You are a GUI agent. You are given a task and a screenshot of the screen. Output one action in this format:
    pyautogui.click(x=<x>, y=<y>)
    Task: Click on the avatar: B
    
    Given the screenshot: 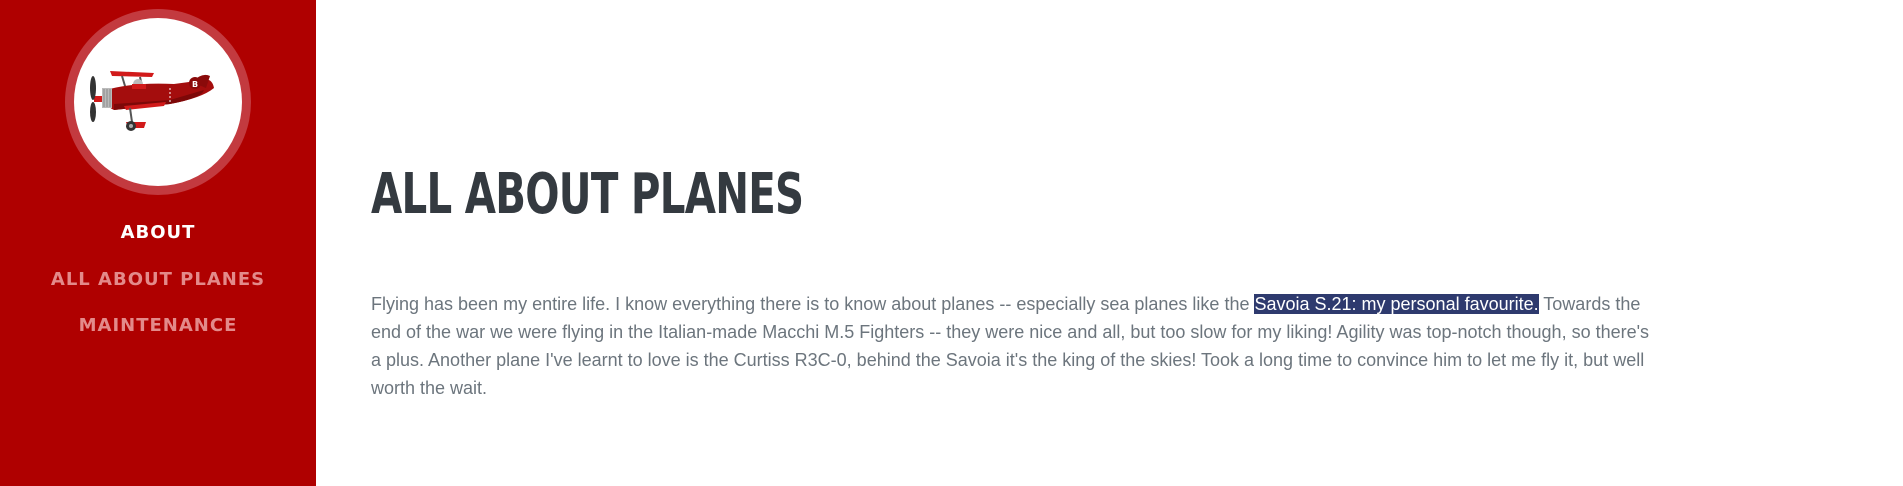 What is the action you would take?
    pyautogui.click(x=158, y=102)
    